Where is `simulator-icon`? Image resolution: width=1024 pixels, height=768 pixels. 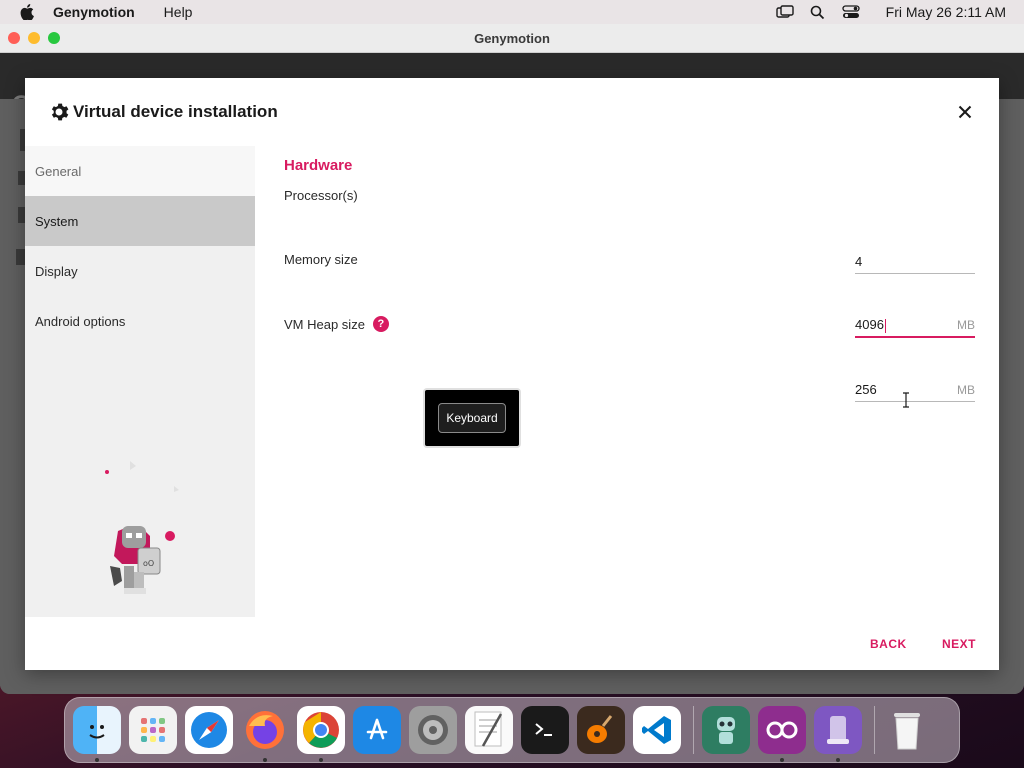 simulator-icon is located at coordinates (838, 734).